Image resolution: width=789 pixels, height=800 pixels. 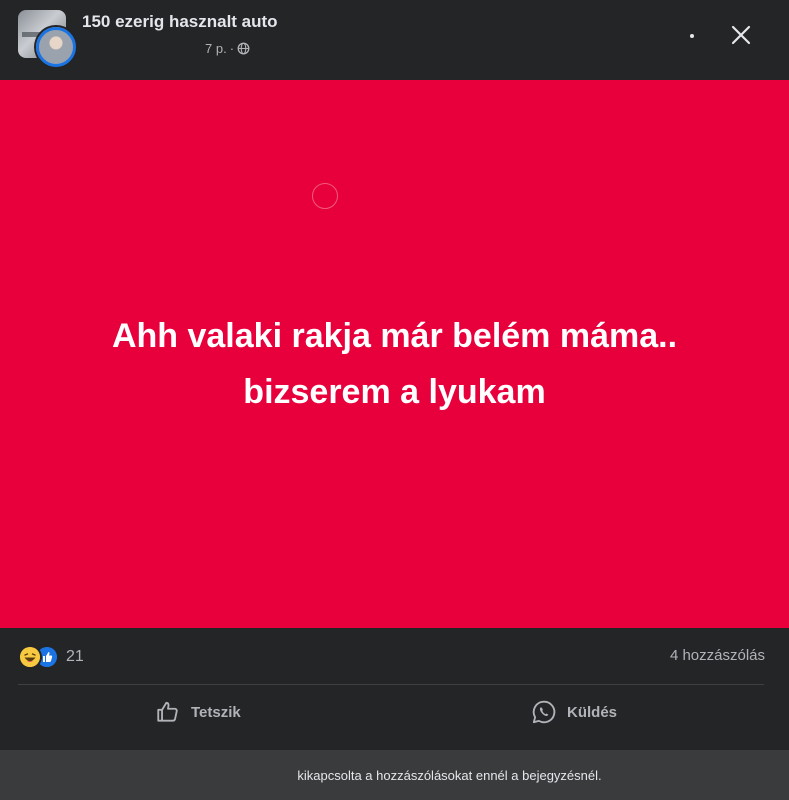 I want to click on more-options-button, so click(x=692, y=36).